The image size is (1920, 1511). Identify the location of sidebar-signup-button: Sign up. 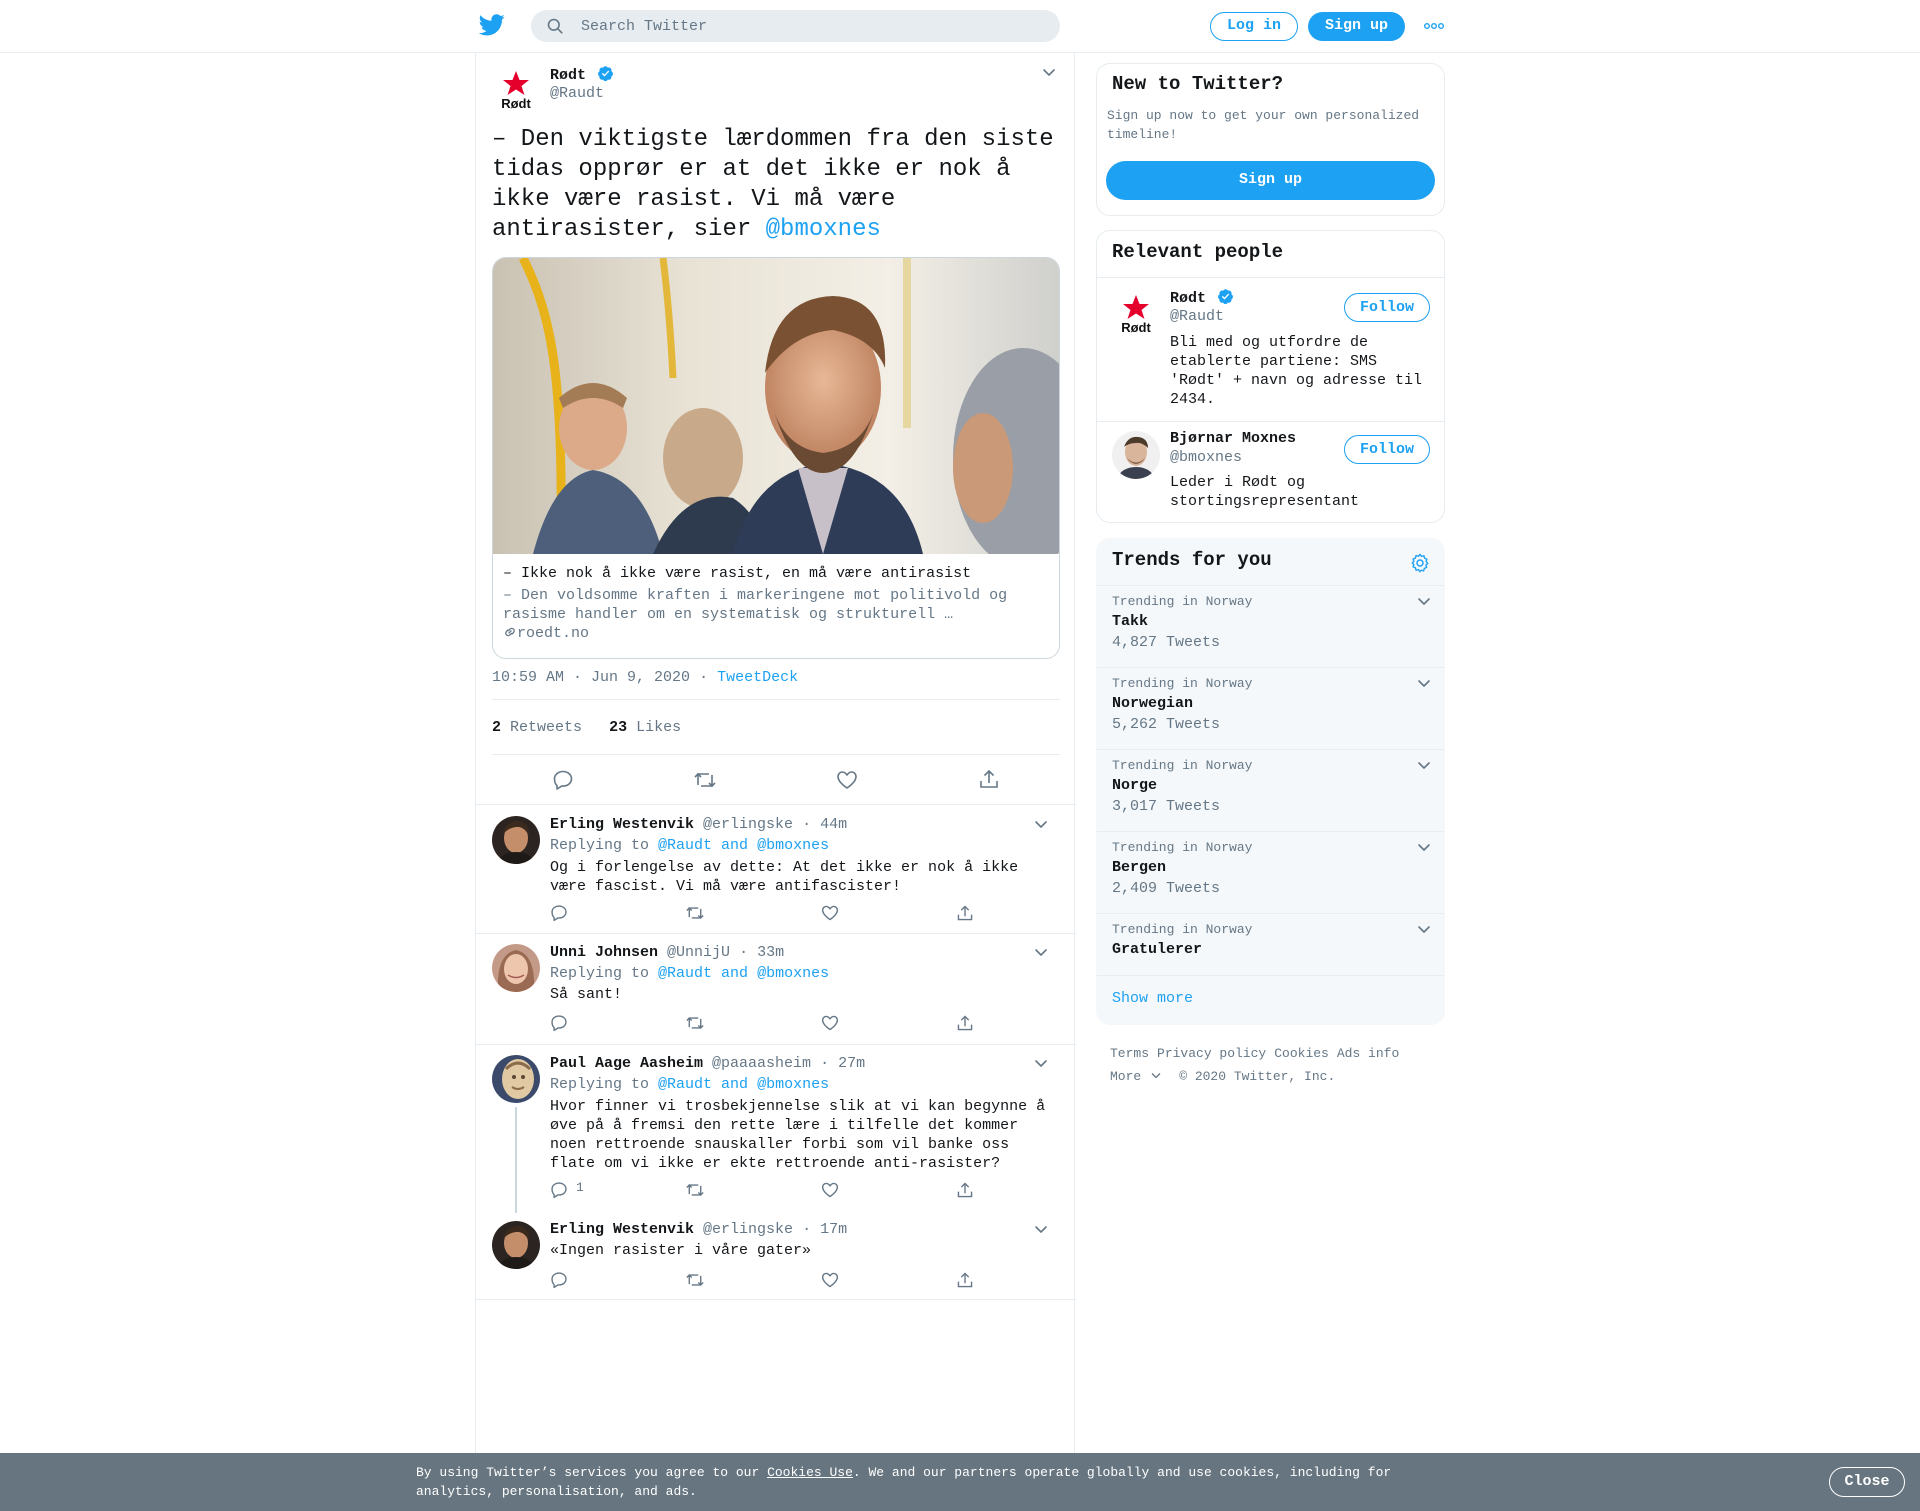
(1270, 180).